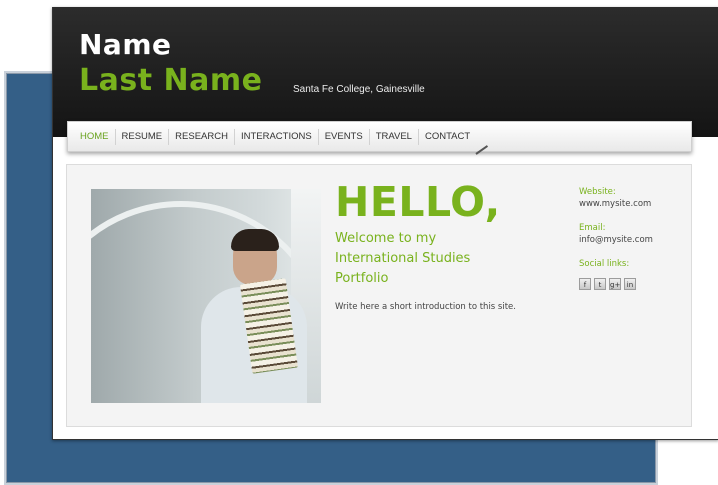 The image size is (718, 485). Describe the element at coordinates (615, 284) in the screenshot. I see `google-plus-icon: g+` at that location.